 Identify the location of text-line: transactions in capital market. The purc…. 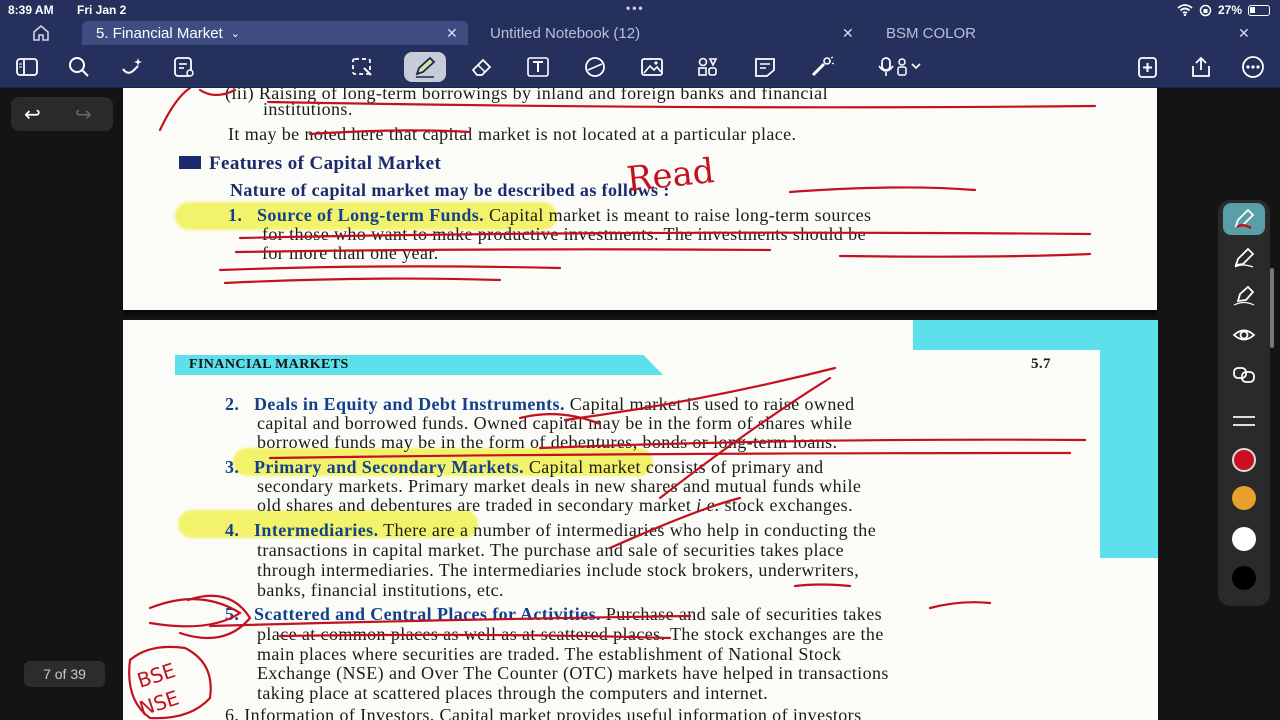
(551, 550).